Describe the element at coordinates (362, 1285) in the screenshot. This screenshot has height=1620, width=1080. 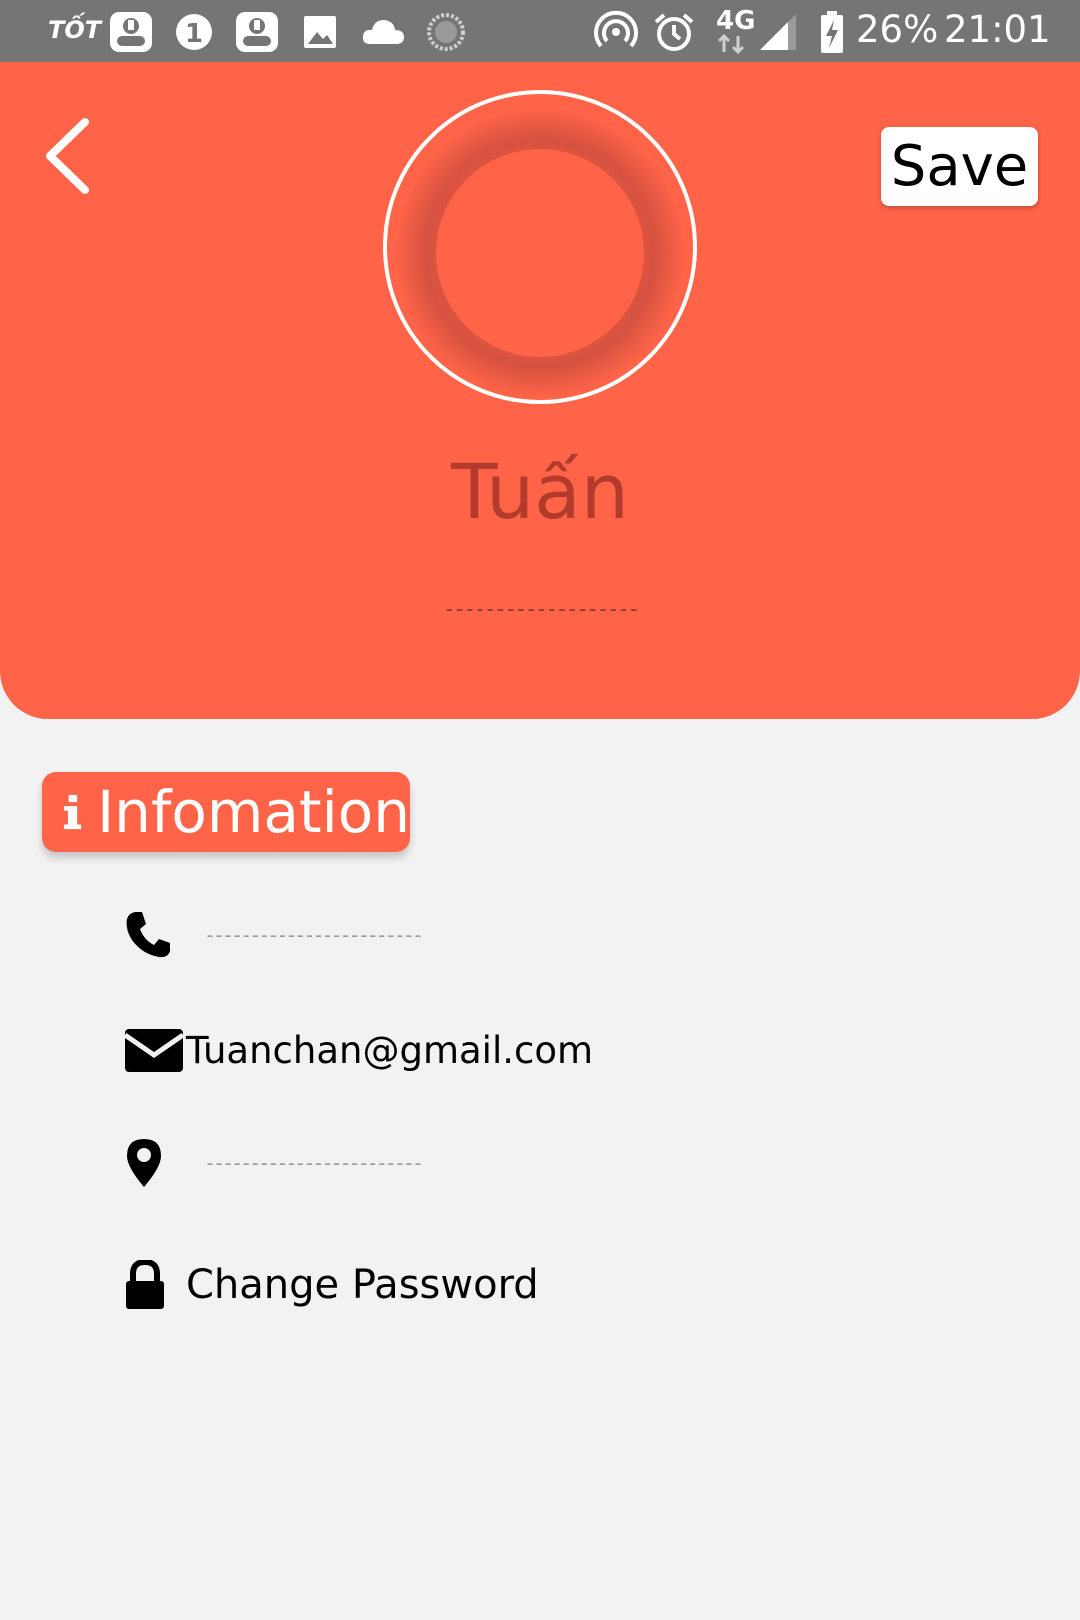
I see `change-password-label: Change Password` at that location.